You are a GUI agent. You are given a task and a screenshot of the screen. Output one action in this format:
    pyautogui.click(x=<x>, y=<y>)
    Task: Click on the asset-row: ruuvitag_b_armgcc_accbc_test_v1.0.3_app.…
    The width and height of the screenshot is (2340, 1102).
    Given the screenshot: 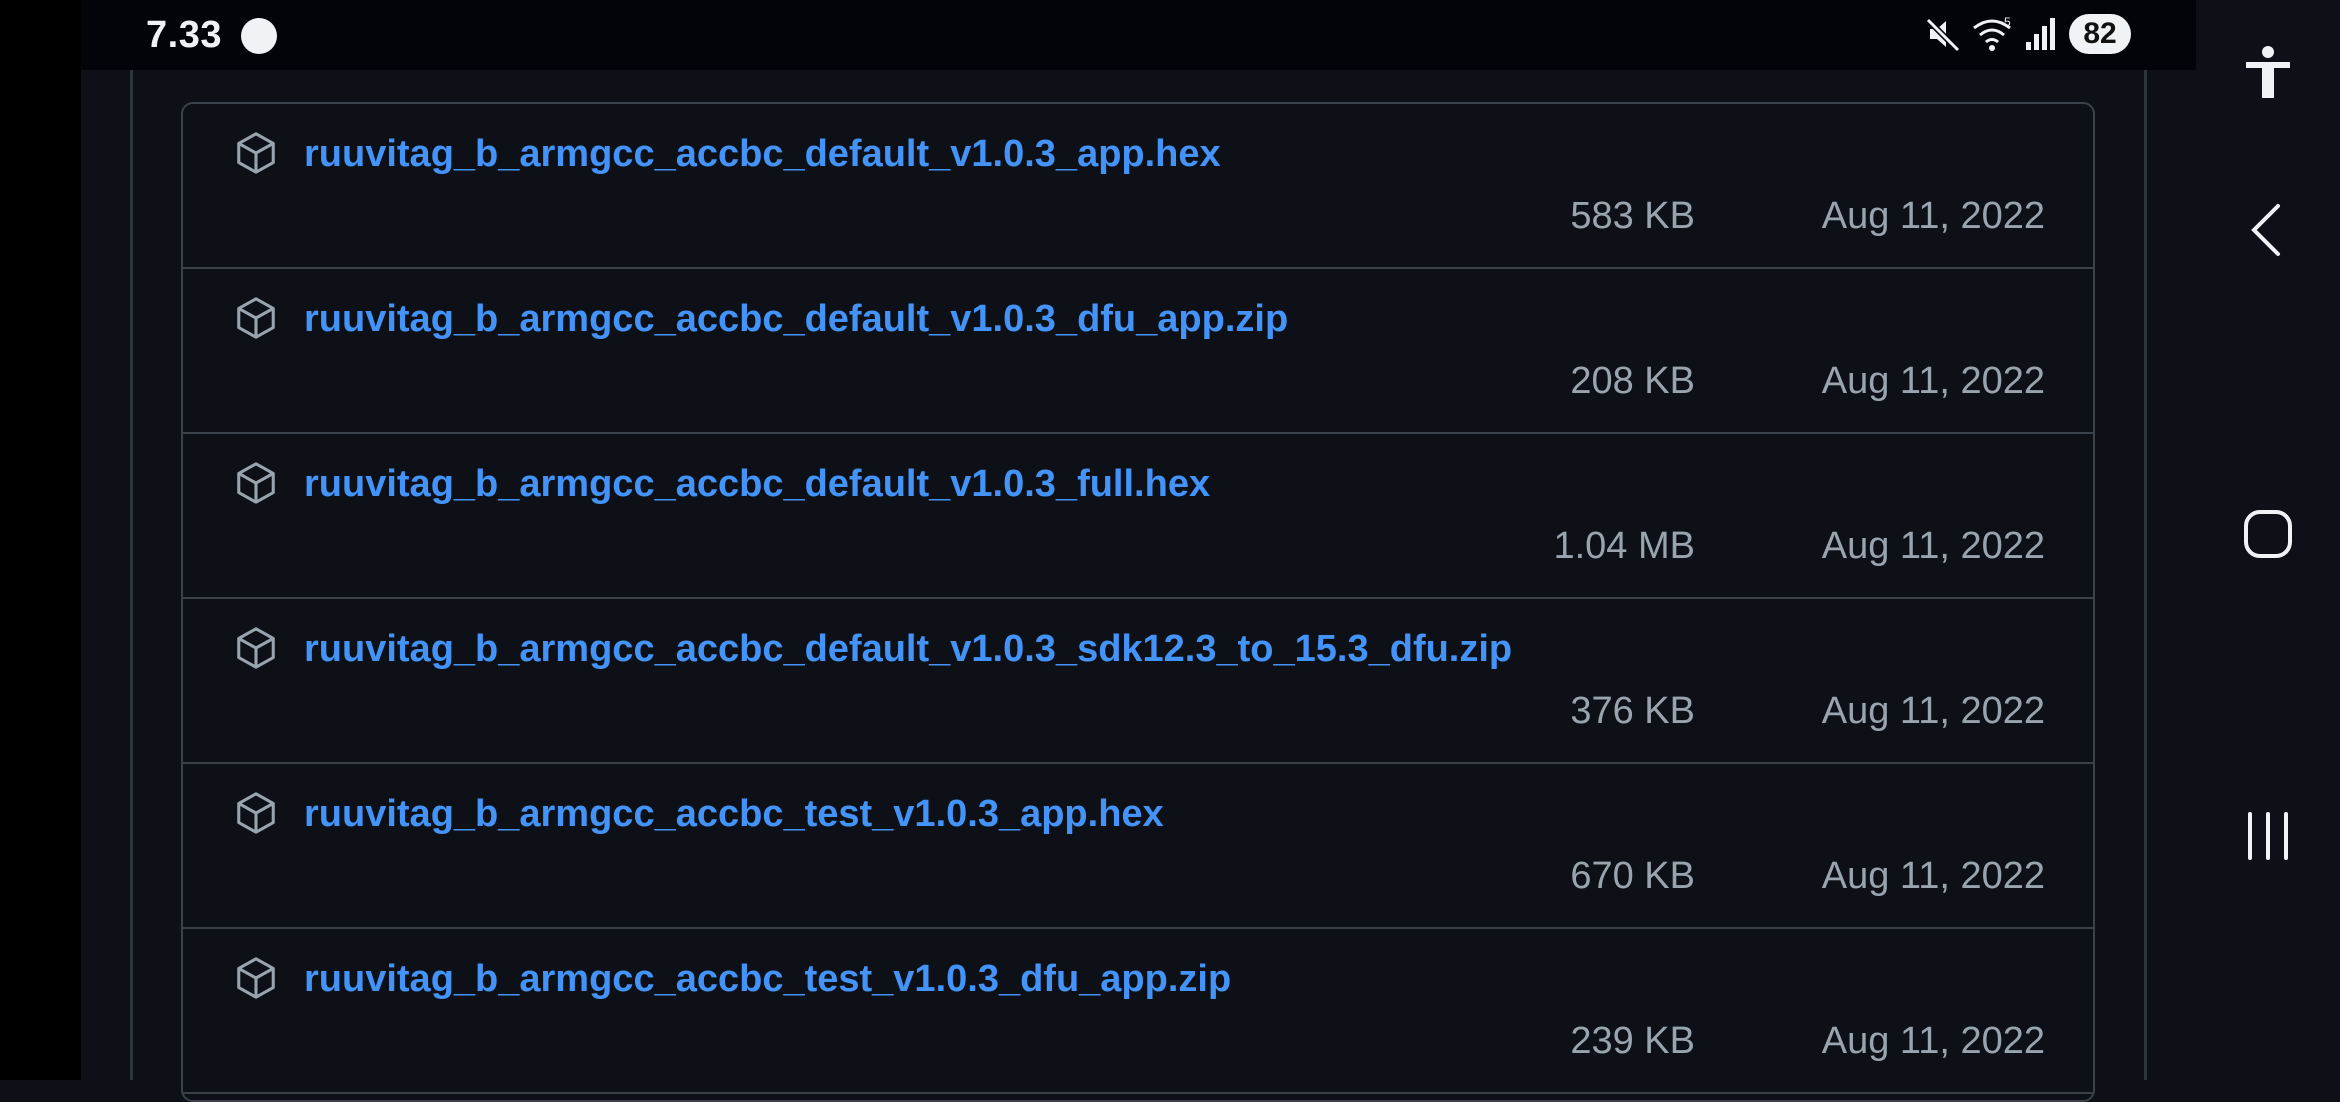 What is the action you would take?
    pyautogui.click(x=1138, y=846)
    